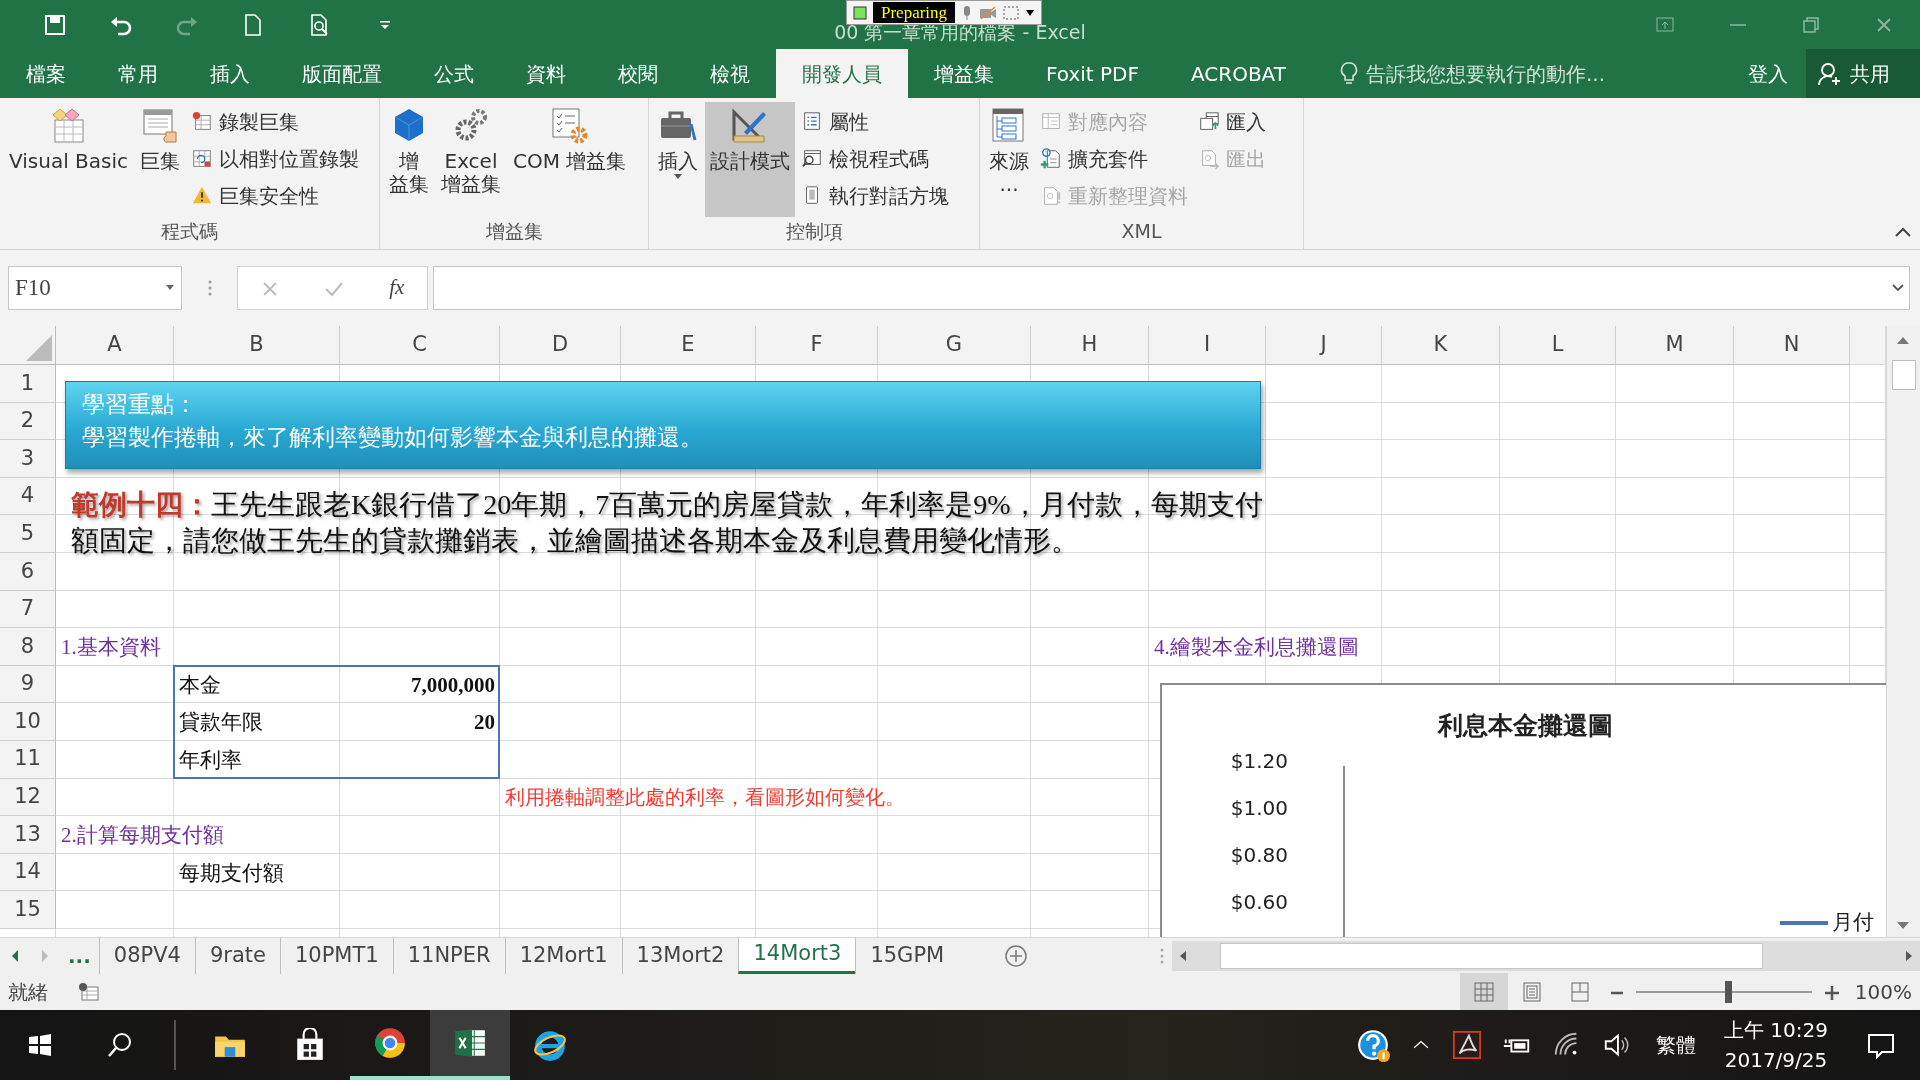 The height and width of the screenshot is (1080, 1920). Describe the element at coordinates (1882, 992) in the screenshot. I see `zoom-level: 100%` at that location.